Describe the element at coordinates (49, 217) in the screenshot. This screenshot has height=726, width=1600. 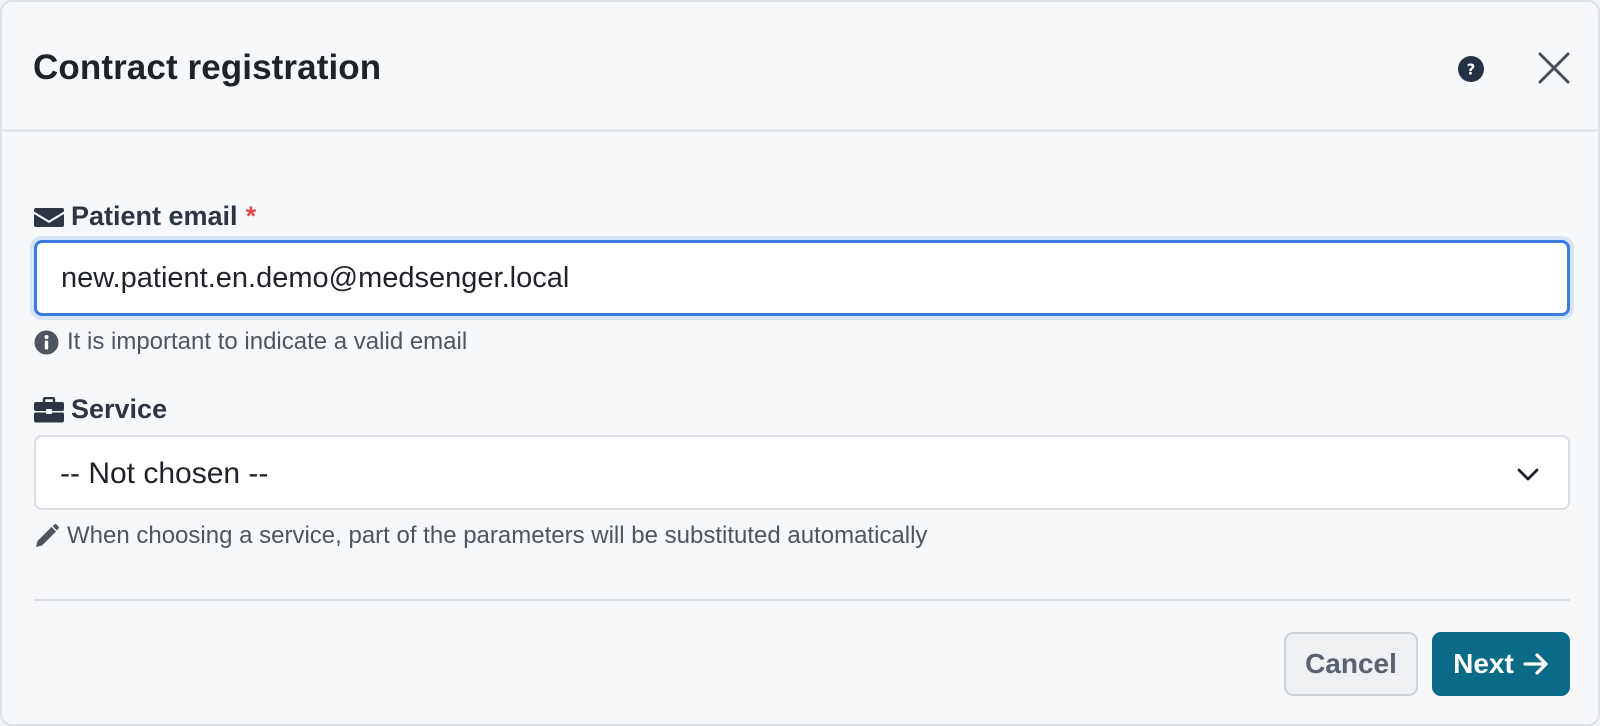
I see `envelope-icon` at that location.